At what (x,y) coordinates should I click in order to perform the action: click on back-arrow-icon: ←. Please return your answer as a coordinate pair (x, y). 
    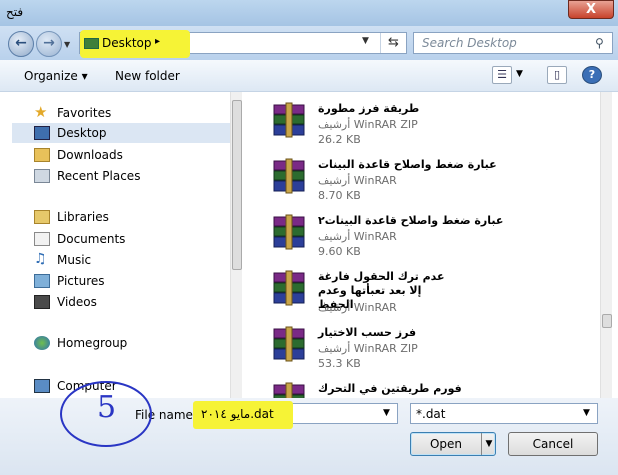
    Looking at the image, I should click on (21, 43).